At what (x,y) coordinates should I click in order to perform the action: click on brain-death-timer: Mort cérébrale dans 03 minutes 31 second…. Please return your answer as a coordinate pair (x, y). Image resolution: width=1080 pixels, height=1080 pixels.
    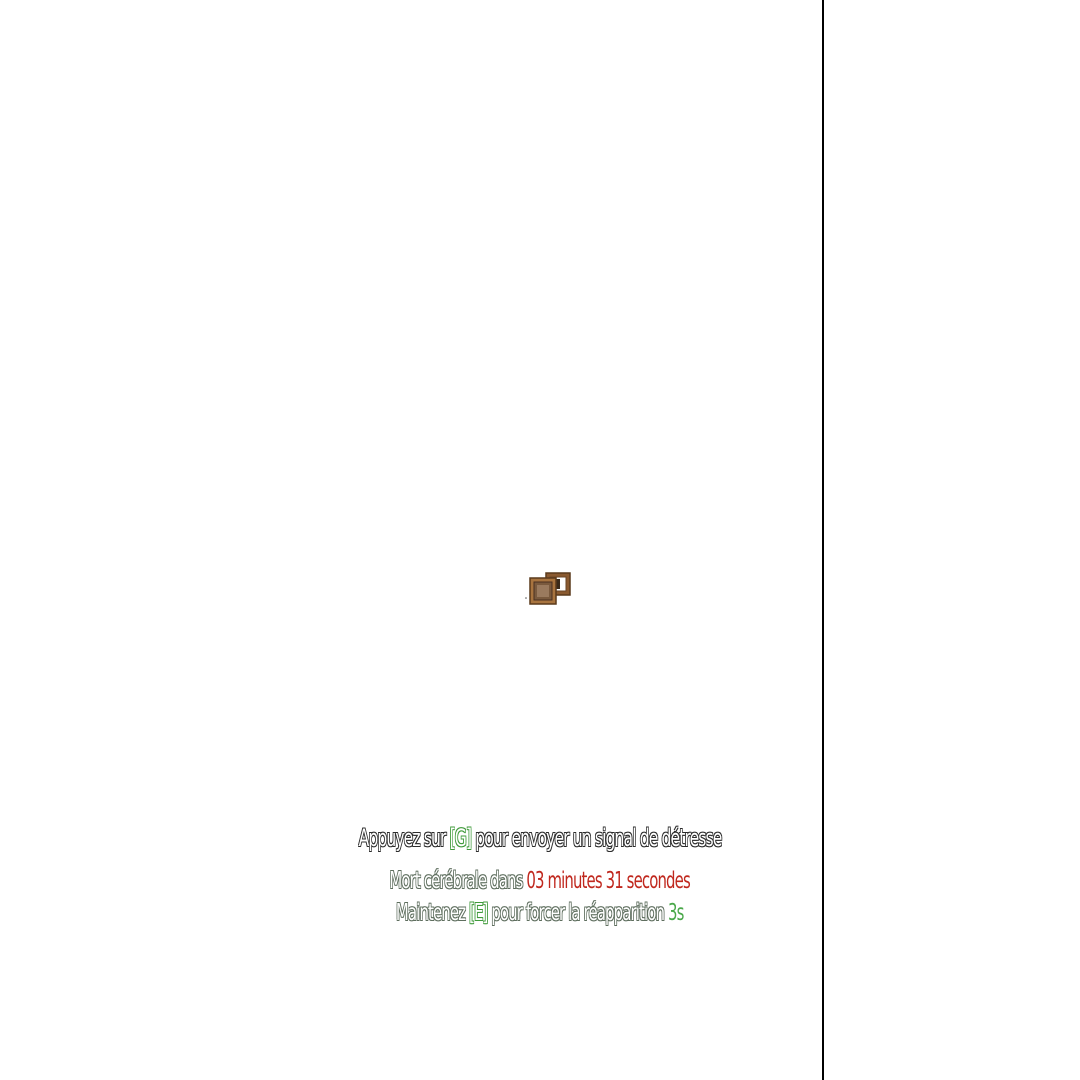
    Looking at the image, I should click on (540, 881).